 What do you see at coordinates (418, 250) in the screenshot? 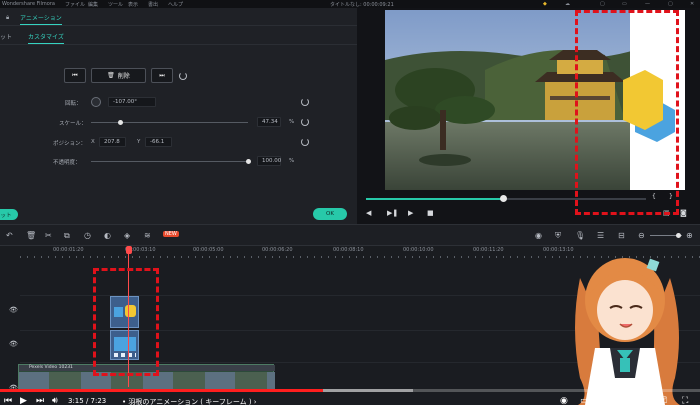
I see `ruler-label: 00:00:10:00` at bounding box center [418, 250].